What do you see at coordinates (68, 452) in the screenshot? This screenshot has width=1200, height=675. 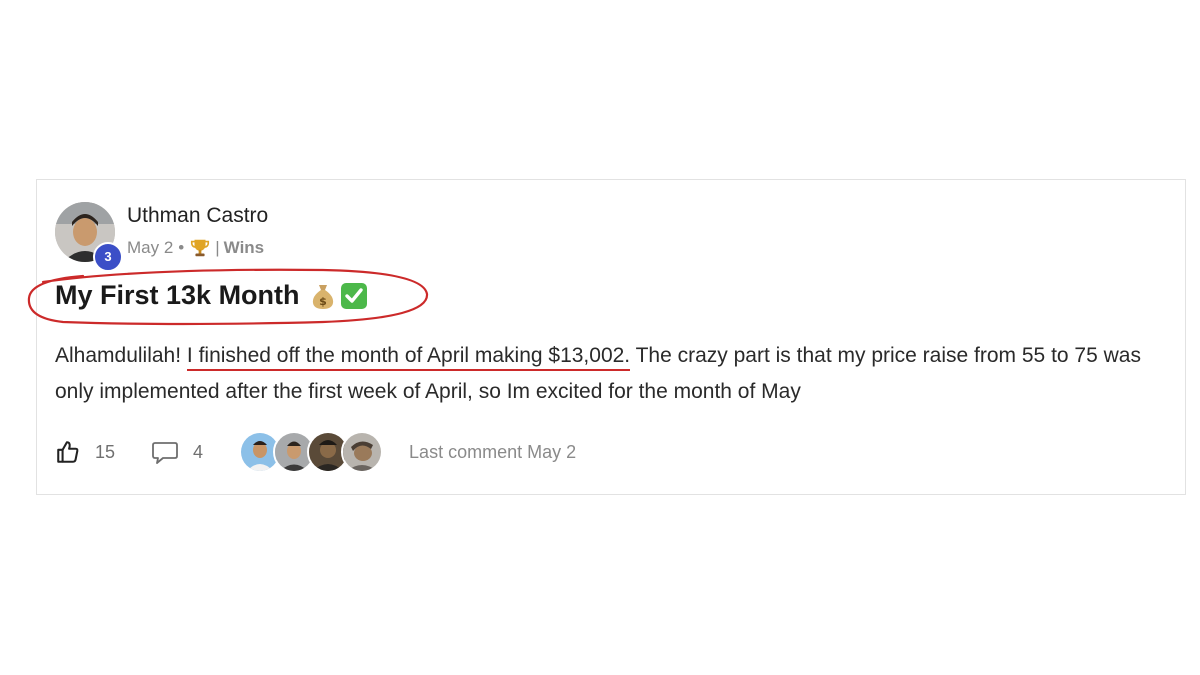 I see `thumbs-up-icon` at bounding box center [68, 452].